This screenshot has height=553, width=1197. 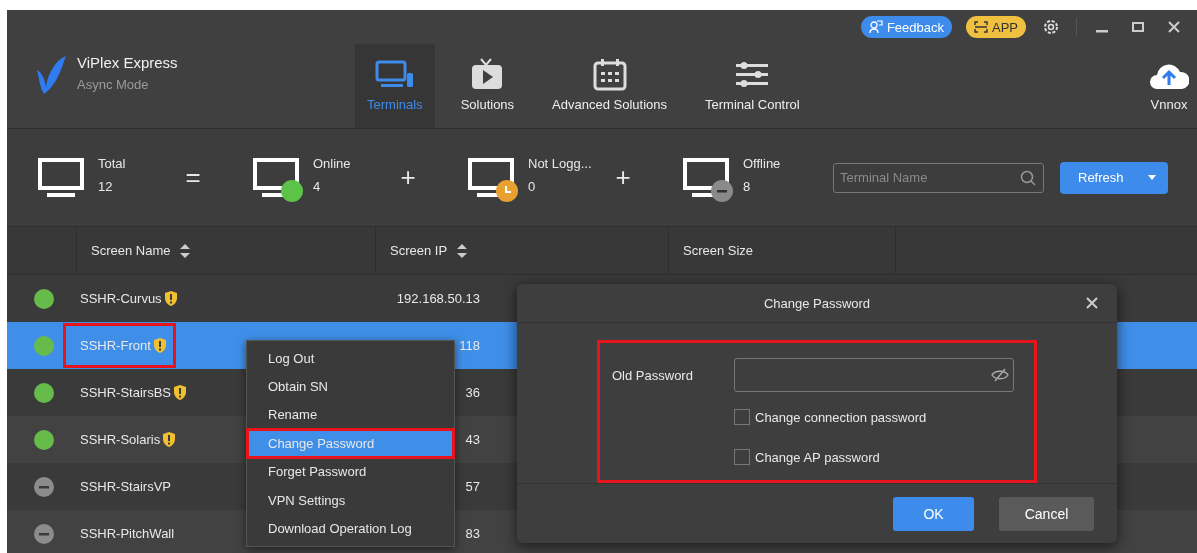 I want to click on stat-count: 0, so click(x=532, y=186).